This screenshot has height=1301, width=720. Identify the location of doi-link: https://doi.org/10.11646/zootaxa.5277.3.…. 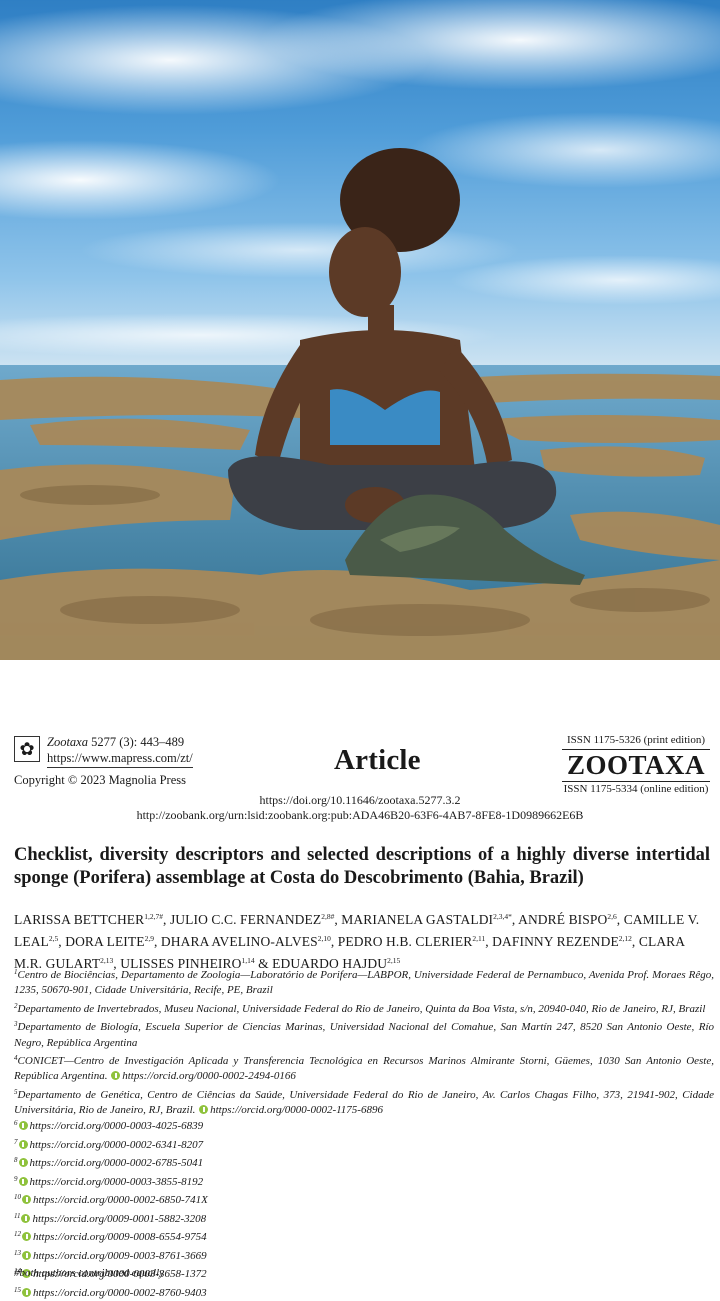
(360, 800).